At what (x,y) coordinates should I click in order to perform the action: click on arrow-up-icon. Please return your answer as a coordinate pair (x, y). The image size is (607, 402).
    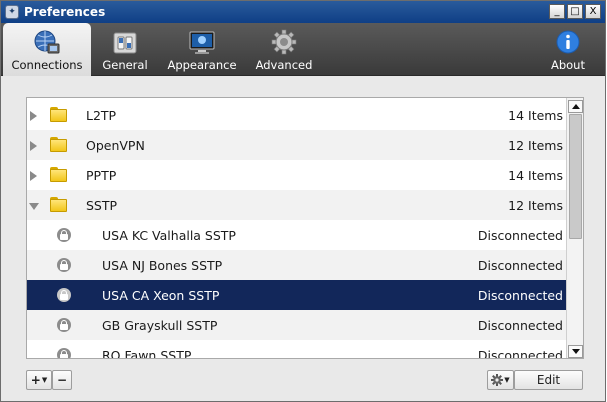
    Looking at the image, I should click on (576, 106).